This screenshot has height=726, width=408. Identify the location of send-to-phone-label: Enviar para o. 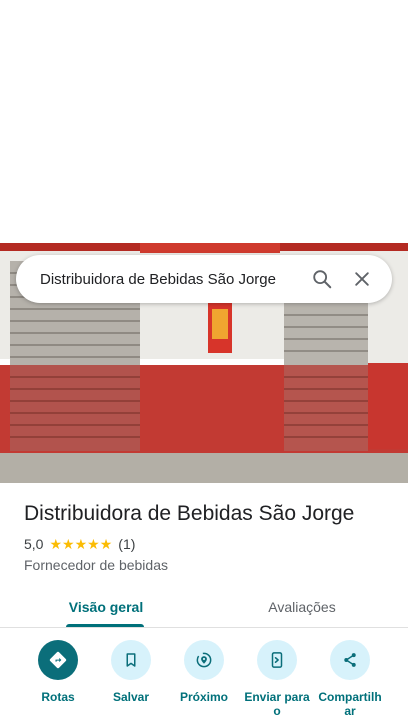
(277, 704).